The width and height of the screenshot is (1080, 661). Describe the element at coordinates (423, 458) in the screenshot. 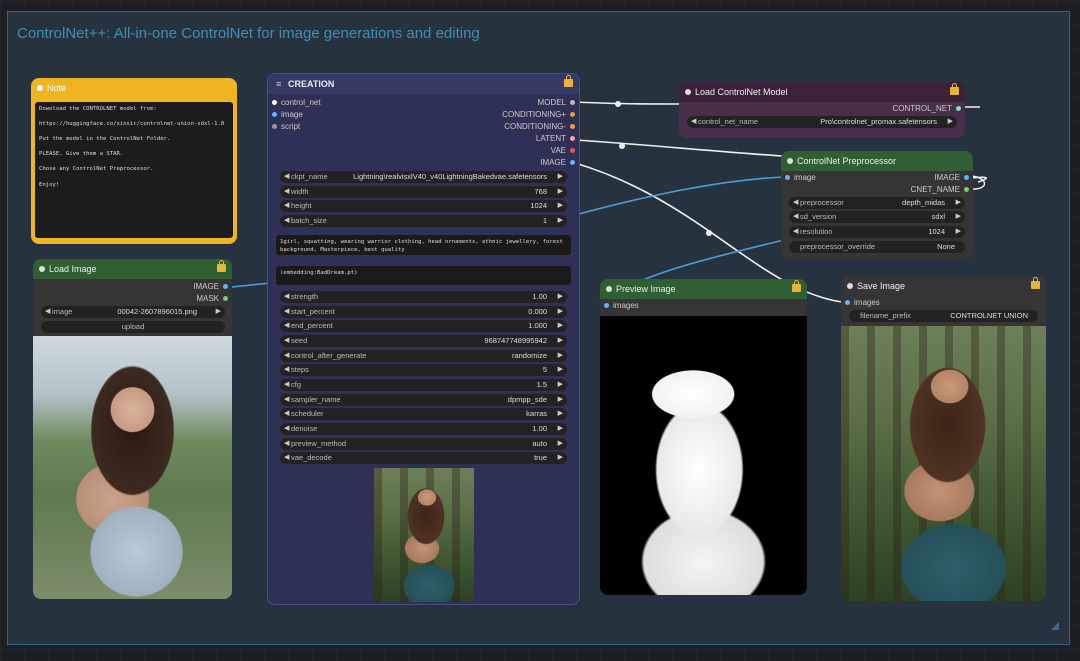

I see `vae-decode-select: ◀ vae_decode true ▶` at that location.